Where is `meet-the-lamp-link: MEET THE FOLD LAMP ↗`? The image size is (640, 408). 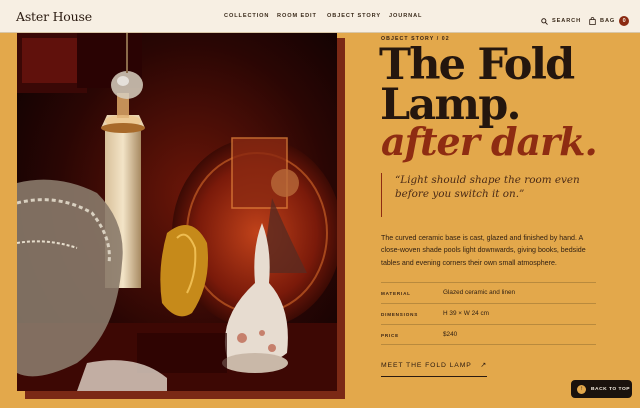 meet-the-lamp-link: MEET THE FOLD LAMP ↗ is located at coordinates (434, 369).